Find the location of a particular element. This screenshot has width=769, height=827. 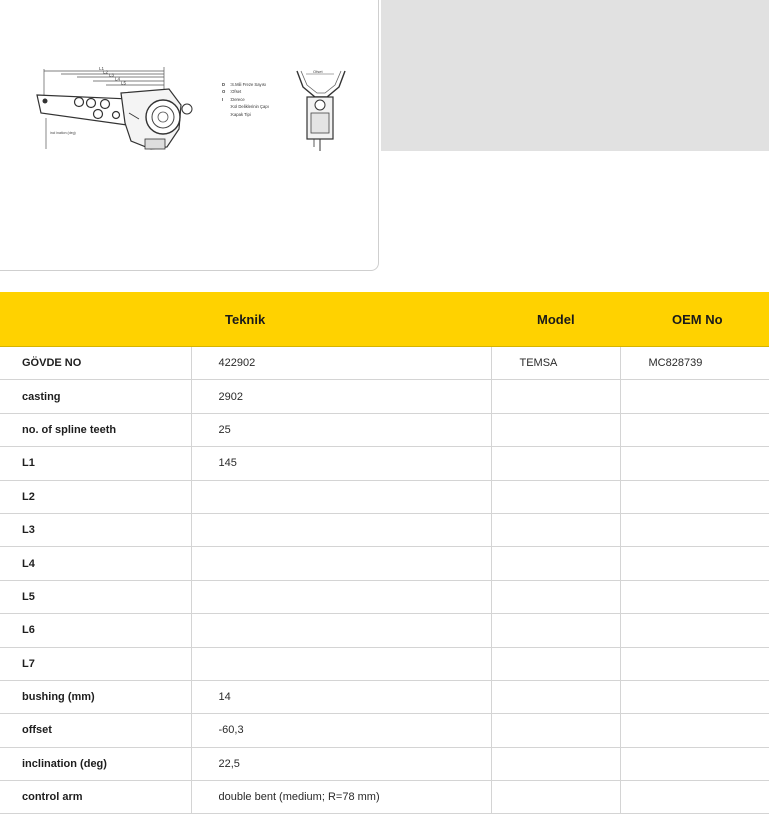

table-row: L2 is located at coordinates (384, 497).